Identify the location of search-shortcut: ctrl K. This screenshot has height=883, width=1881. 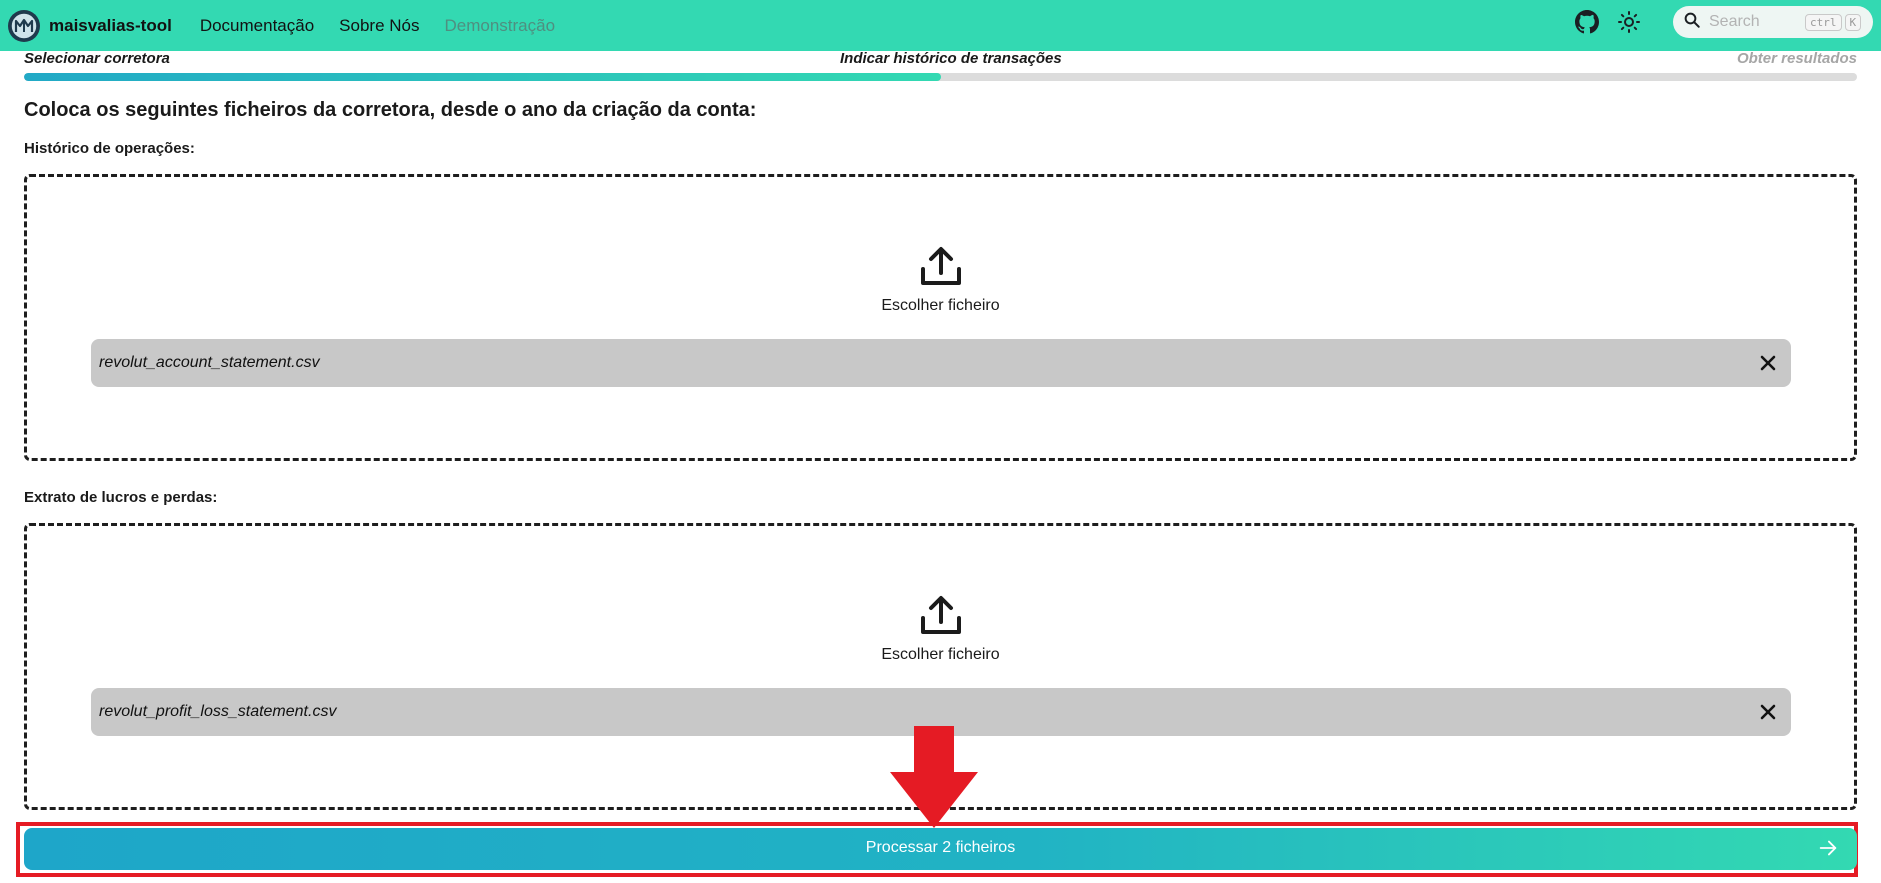
(1833, 22).